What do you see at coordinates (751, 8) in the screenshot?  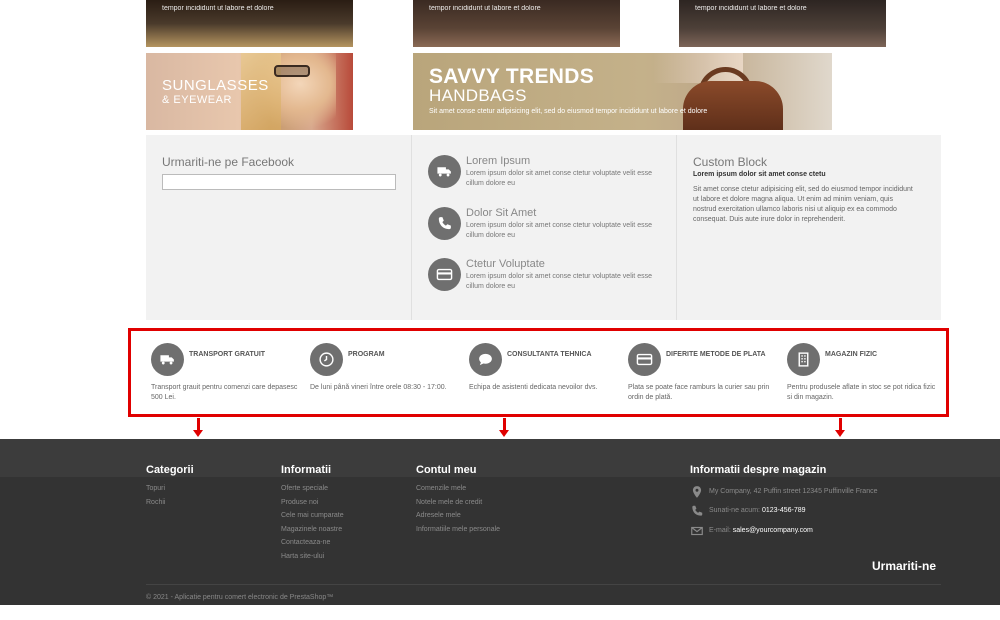 I see `banner-top-3-text: tempor incididunt ut labore et dolore` at bounding box center [751, 8].